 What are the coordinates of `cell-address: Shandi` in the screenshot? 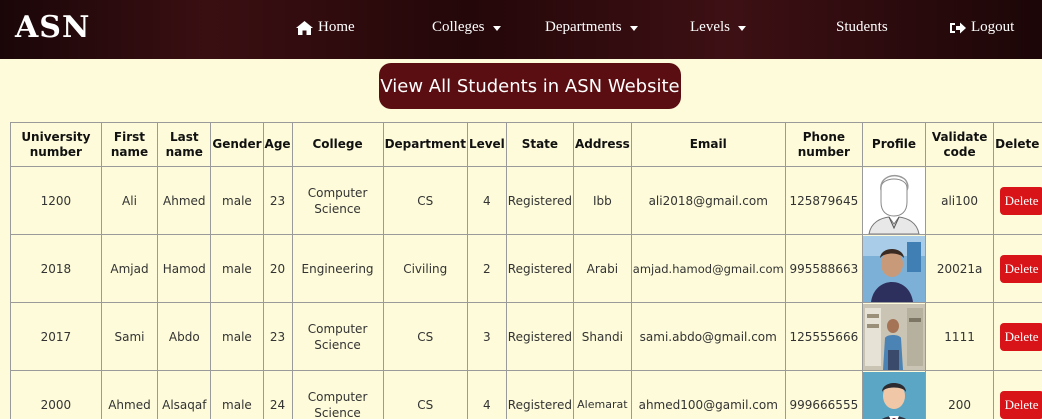 It's located at (602, 336).